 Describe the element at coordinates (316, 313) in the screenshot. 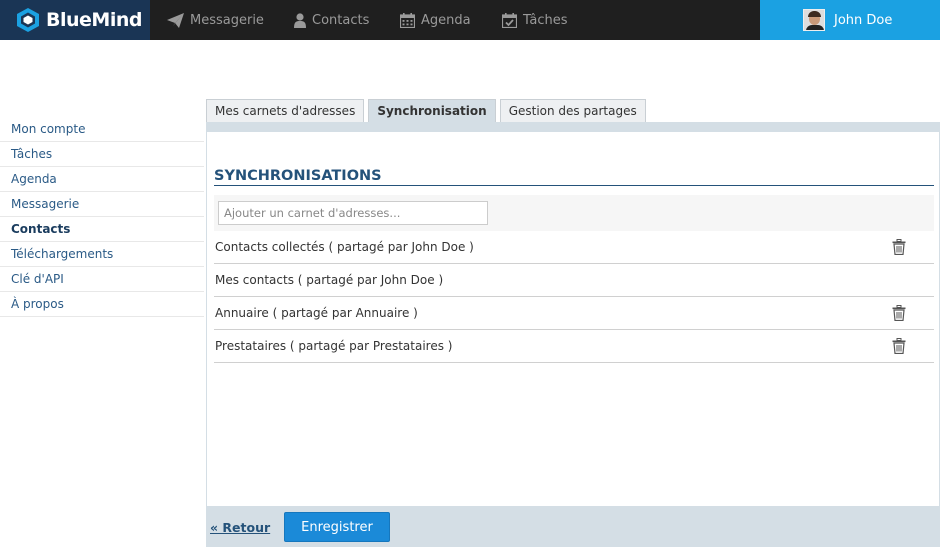

I see `book-label: Annuaire ( partagé par Annuaire )` at that location.